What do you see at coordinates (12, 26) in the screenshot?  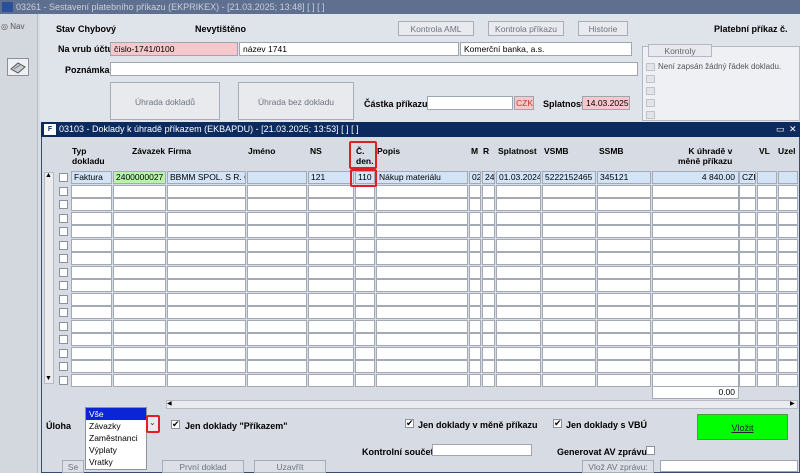 I see `nav-button: ◎ Nav` at bounding box center [12, 26].